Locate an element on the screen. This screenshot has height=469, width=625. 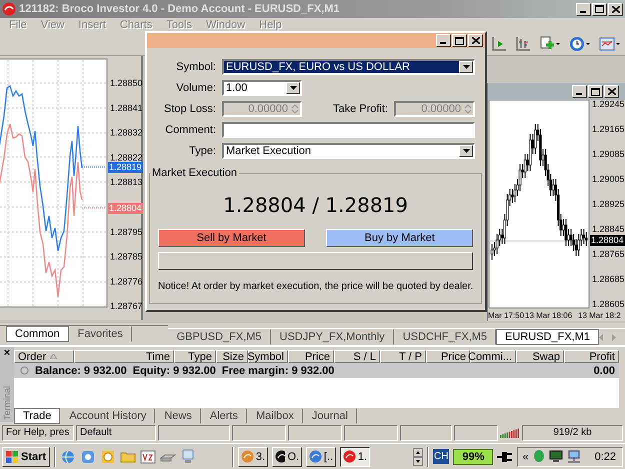
network-icon is located at coordinates (573, 456).